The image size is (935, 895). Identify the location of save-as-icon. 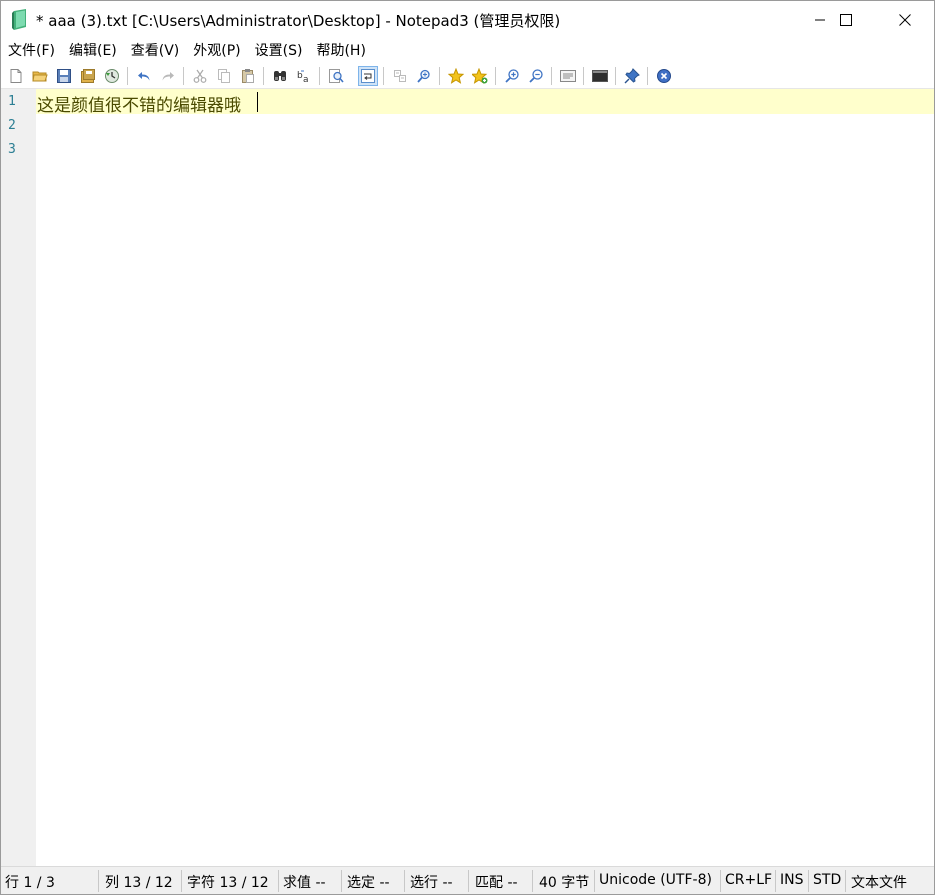
(88, 76).